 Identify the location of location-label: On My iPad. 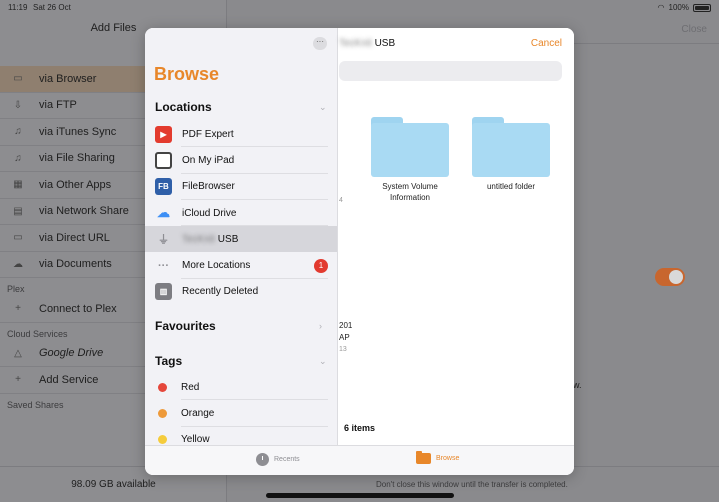
(208, 160).